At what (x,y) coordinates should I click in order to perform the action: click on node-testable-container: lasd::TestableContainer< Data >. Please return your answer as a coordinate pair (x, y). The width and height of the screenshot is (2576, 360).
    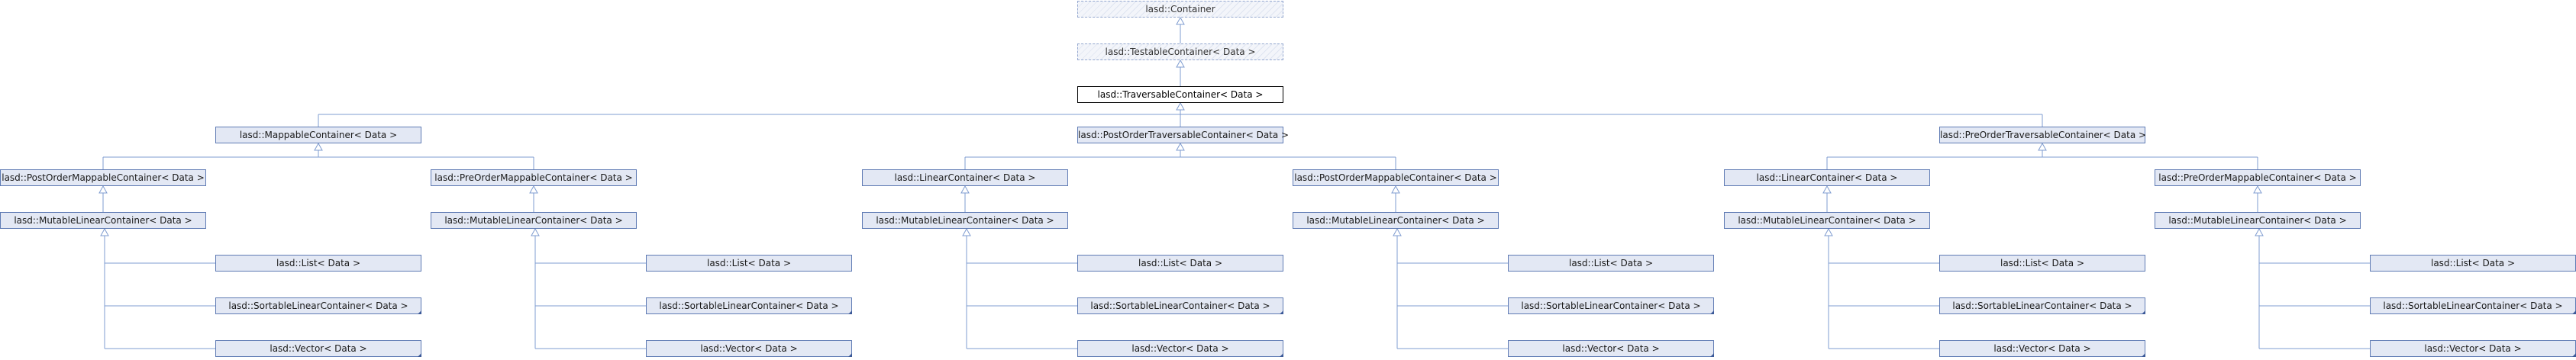
    Looking at the image, I should click on (1180, 51).